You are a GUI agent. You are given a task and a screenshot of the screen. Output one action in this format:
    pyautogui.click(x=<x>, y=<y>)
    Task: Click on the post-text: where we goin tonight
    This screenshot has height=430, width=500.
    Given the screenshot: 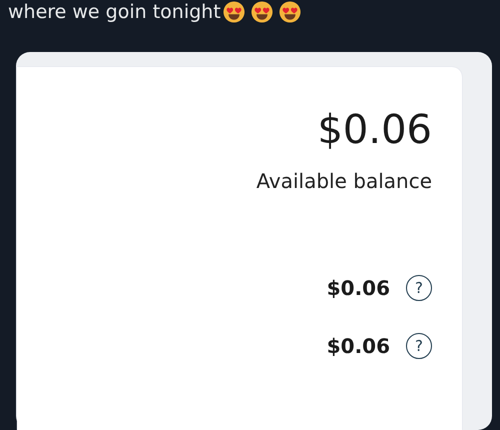 What is the action you would take?
    pyautogui.click(x=114, y=12)
    